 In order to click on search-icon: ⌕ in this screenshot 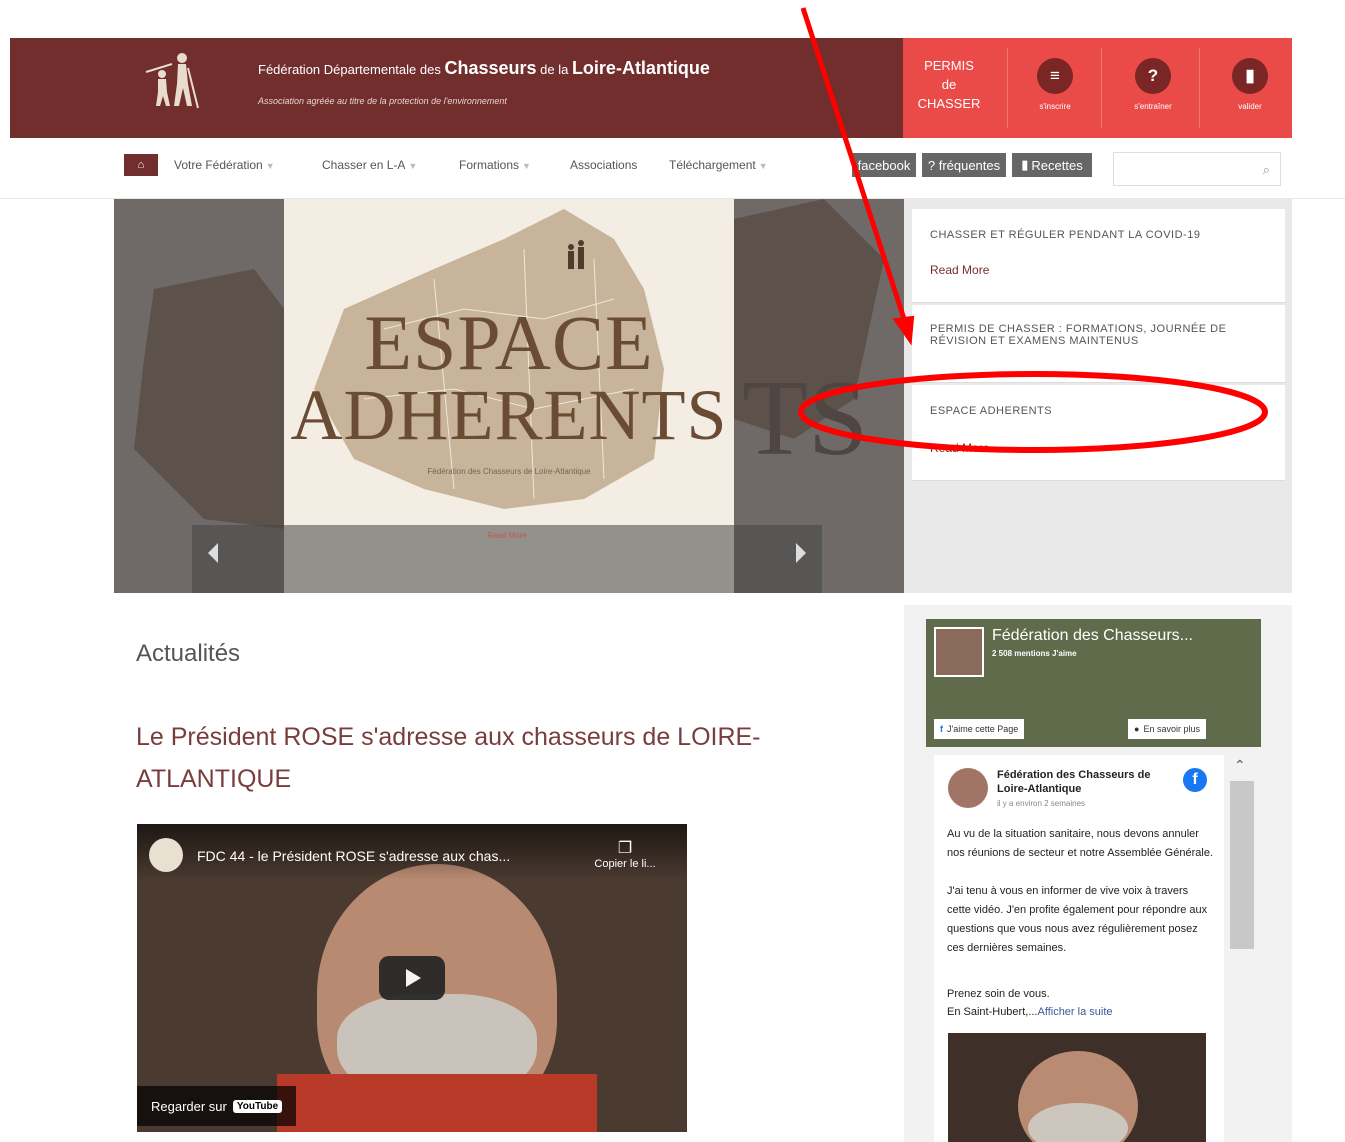, I will do `click(1266, 170)`.